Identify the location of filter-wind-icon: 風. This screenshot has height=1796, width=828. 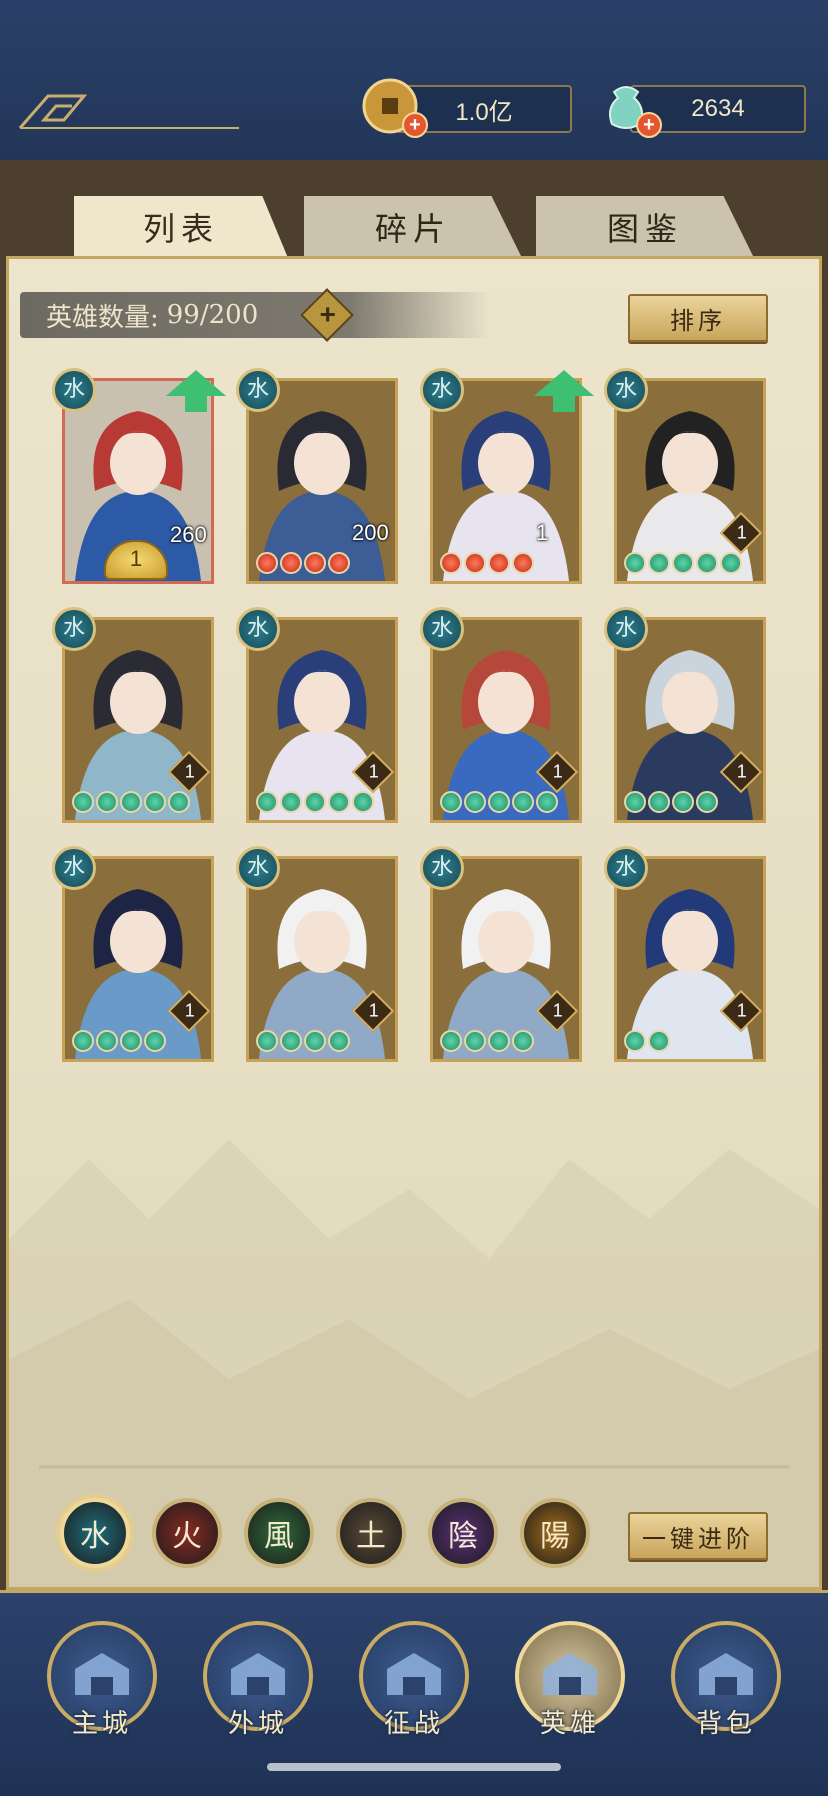
(279, 1533).